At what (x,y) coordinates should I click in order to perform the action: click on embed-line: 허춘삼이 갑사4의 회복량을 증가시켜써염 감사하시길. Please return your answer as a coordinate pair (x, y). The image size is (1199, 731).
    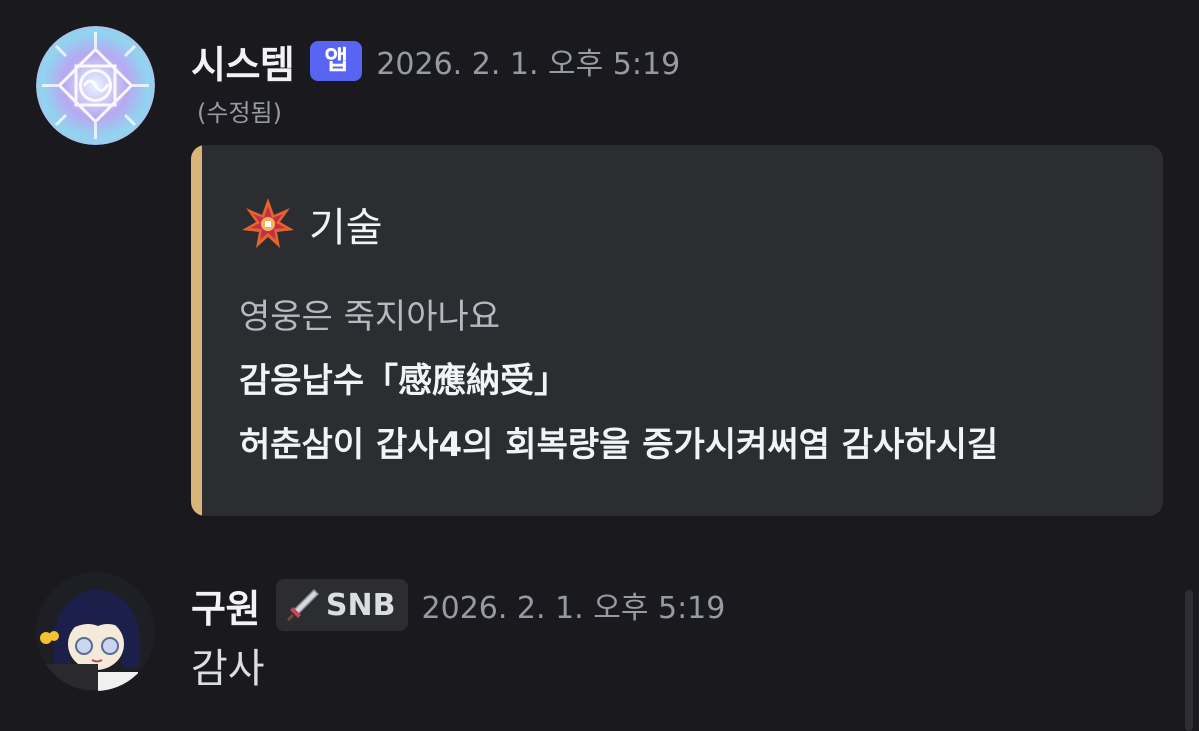
    Looking at the image, I should click on (619, 445).